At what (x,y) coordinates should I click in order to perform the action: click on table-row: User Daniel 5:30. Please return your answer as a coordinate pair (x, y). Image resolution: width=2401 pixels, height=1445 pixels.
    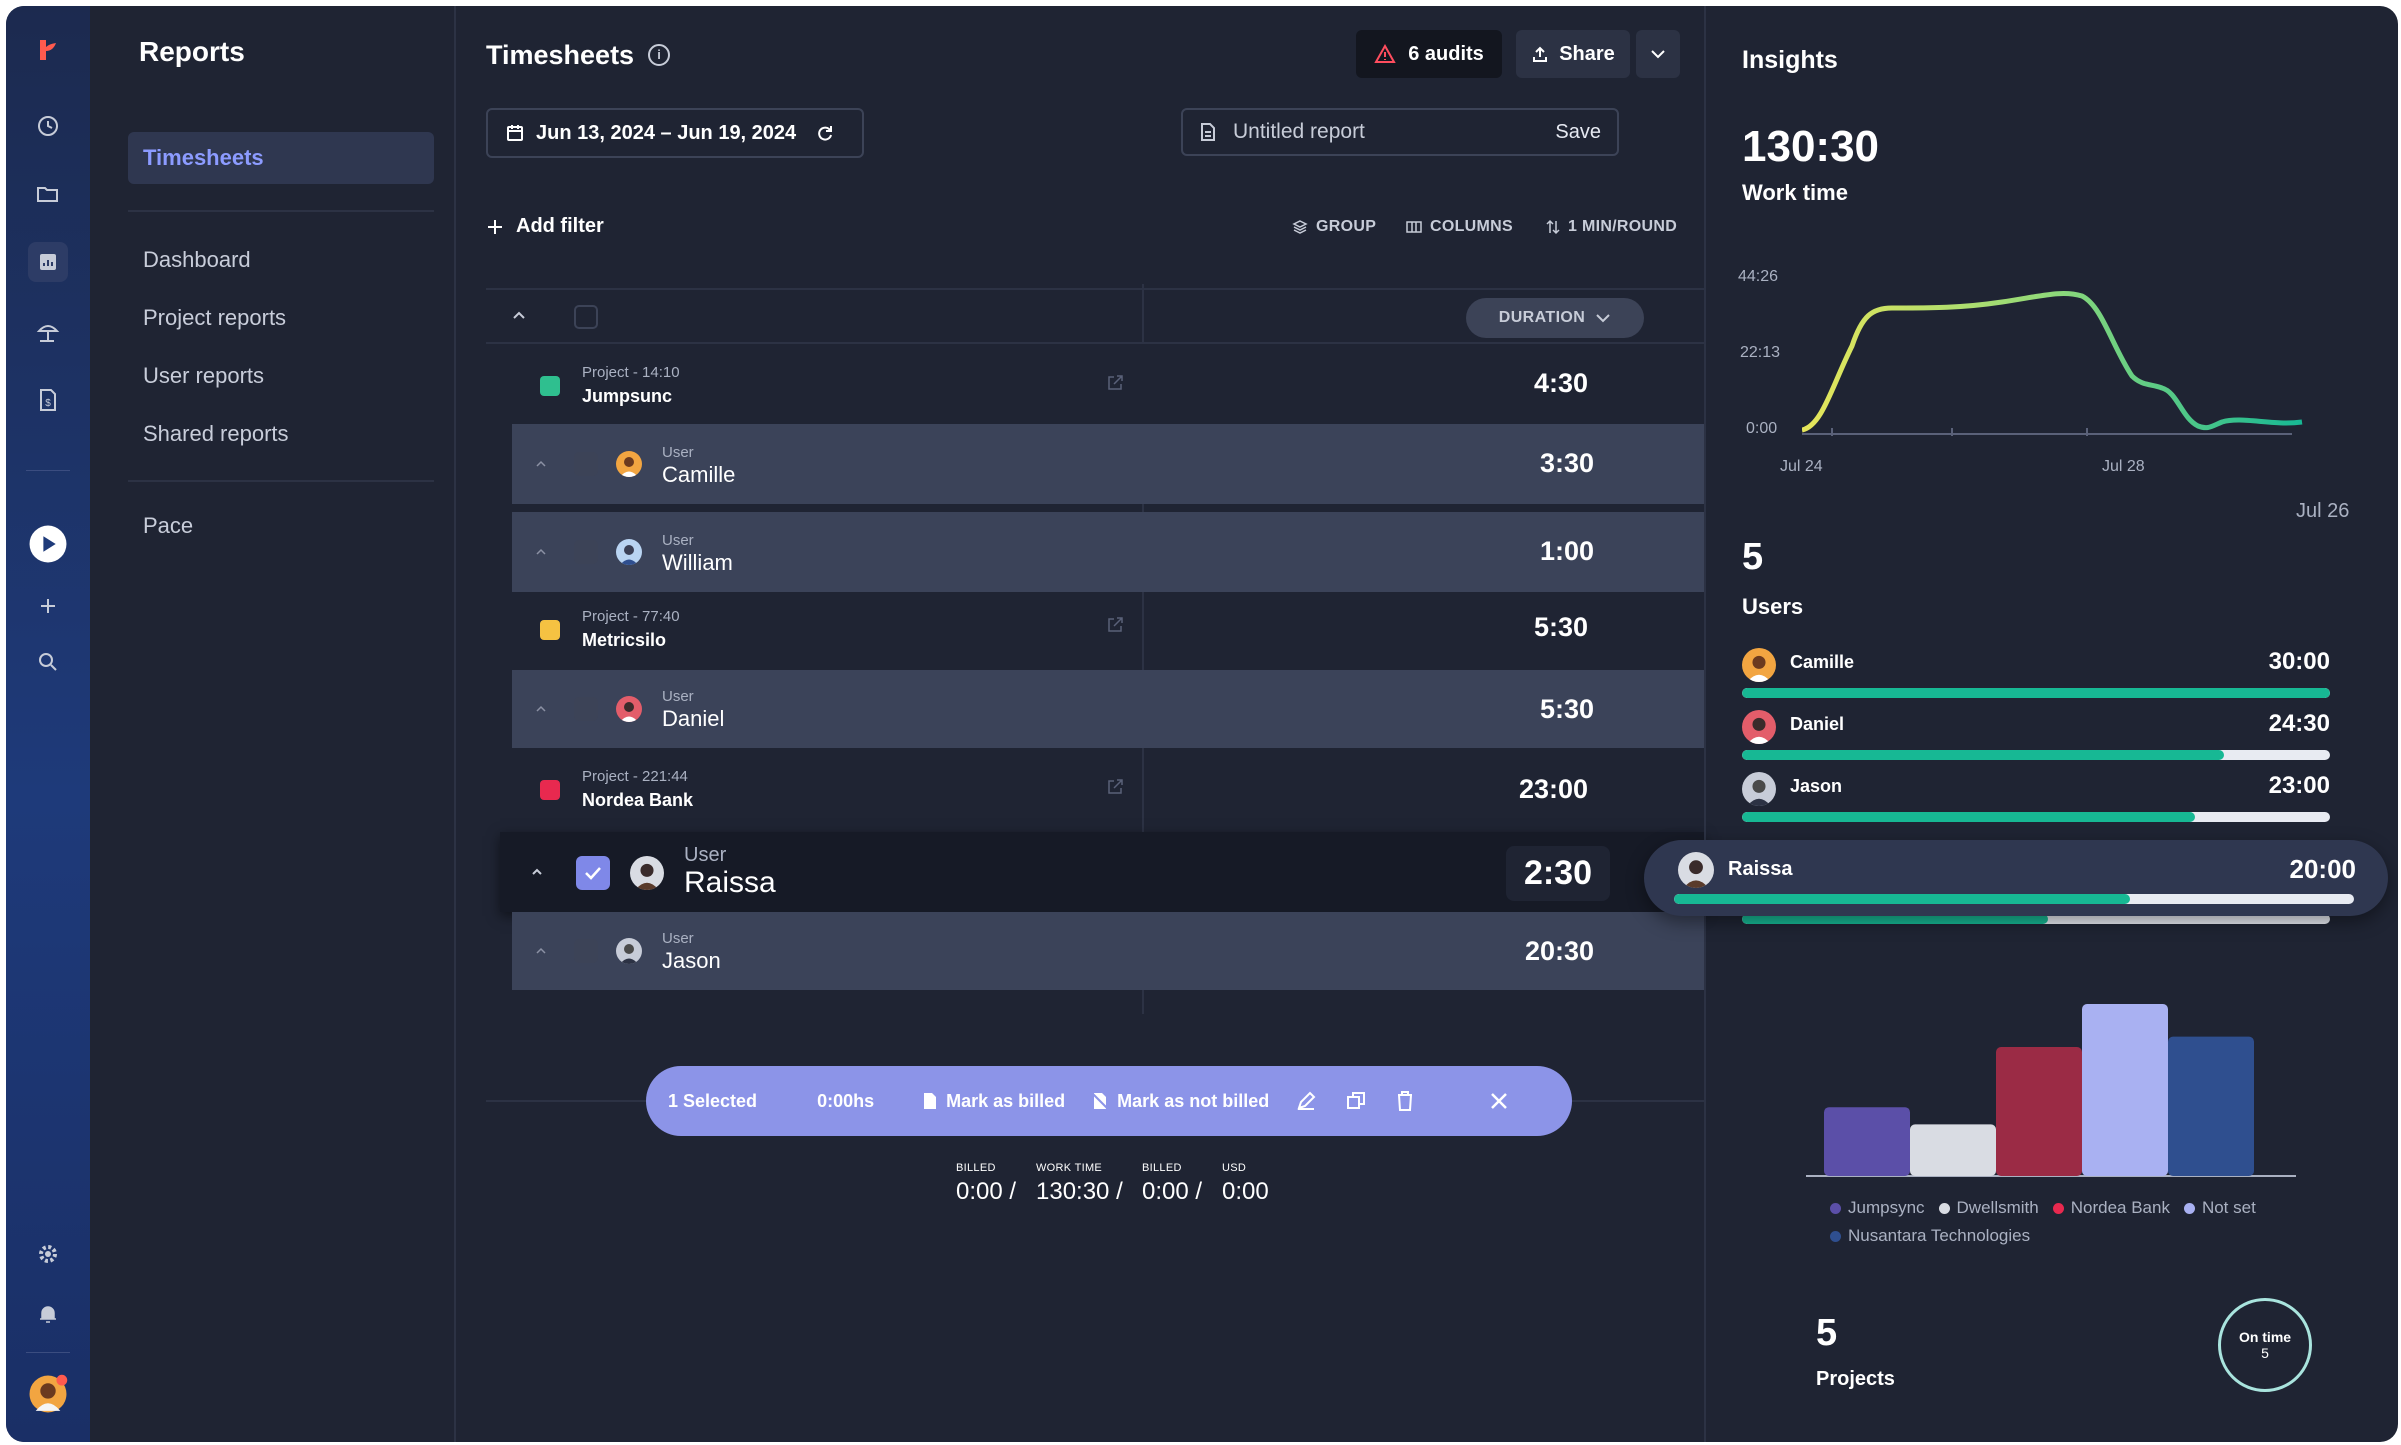
    Looking at the image, I should click on (1108, 709).